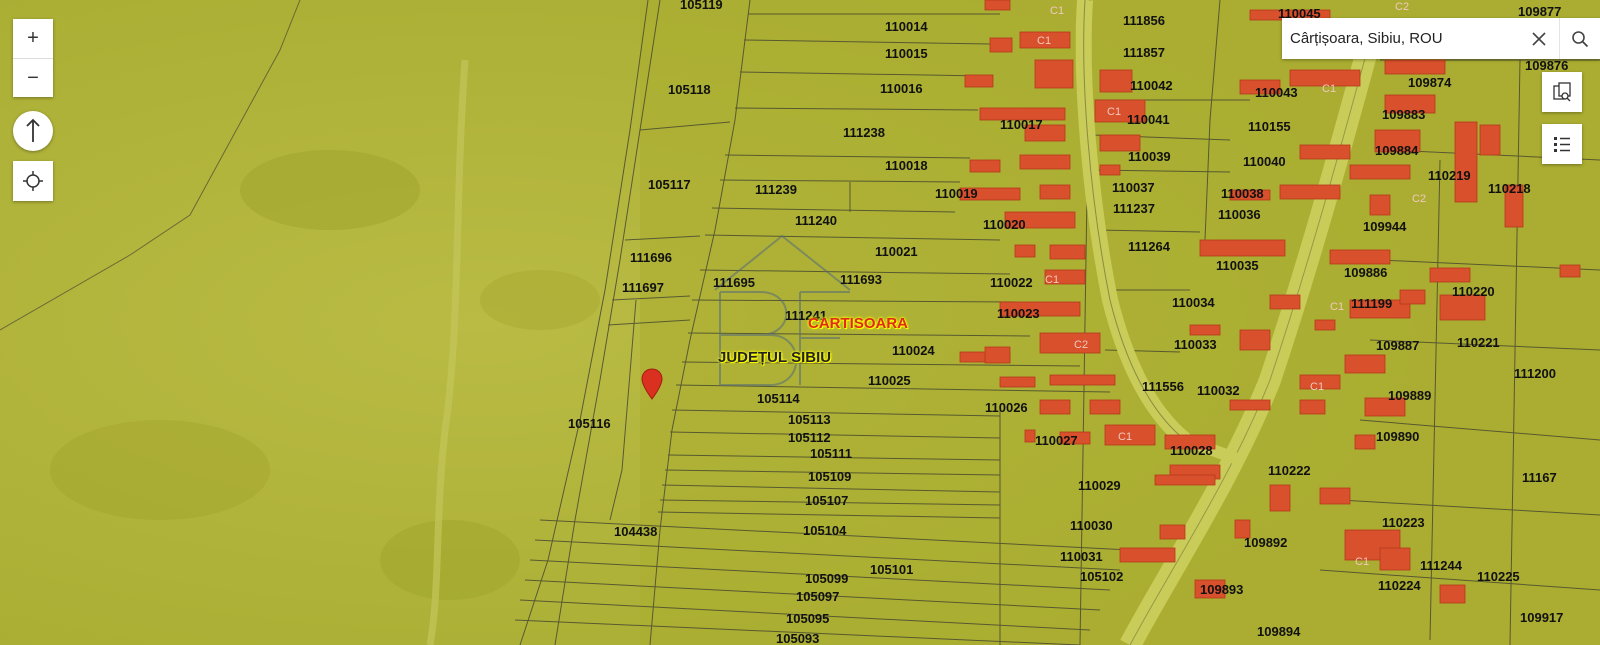 This screenshot has height=645, width=1600. Describe the element at coordinates (1191, 450) in the screenshot. I see `parcel-number: 110028` at that location.